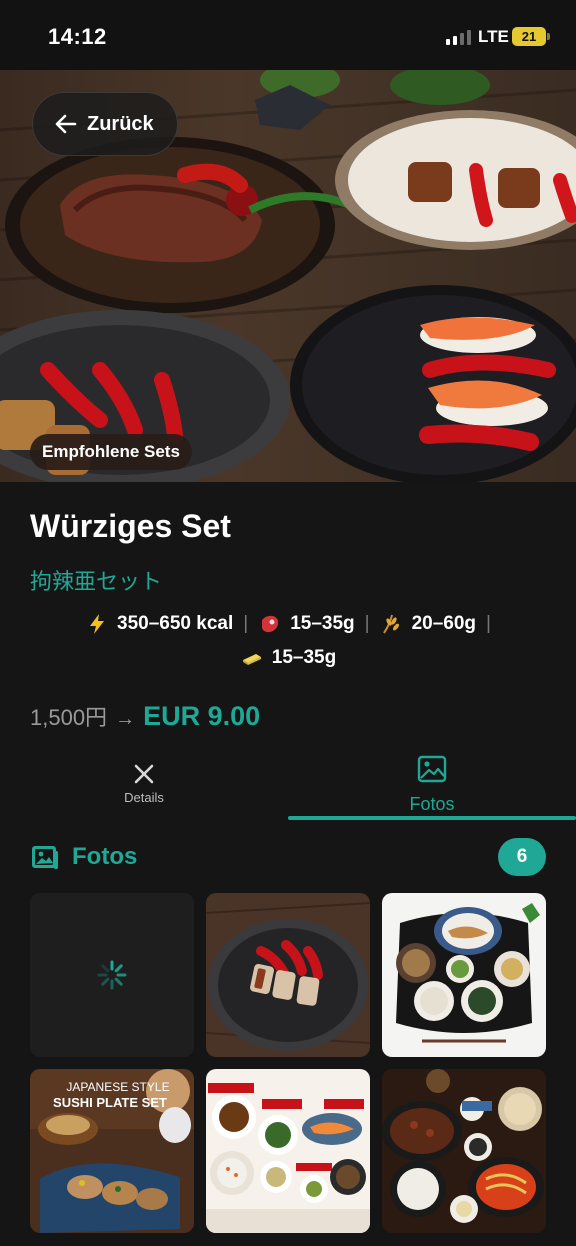  Describe the element at coordinates (464, 975) in the screenshot. I see `photo-thumbnail-set-meal-tray` at that location.